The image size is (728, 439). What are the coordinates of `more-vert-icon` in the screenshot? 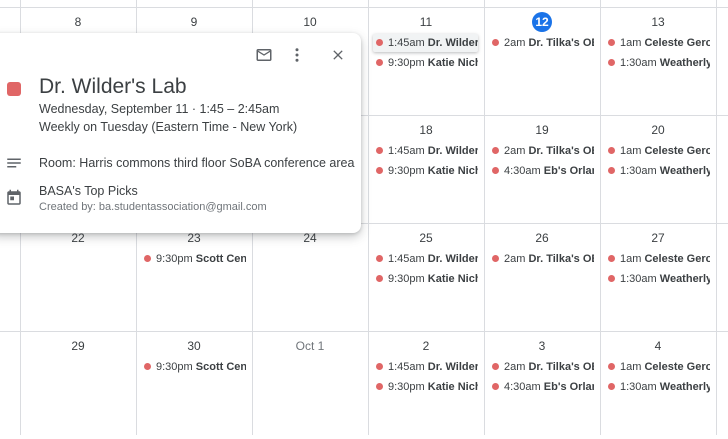 It's located at (297, 55).